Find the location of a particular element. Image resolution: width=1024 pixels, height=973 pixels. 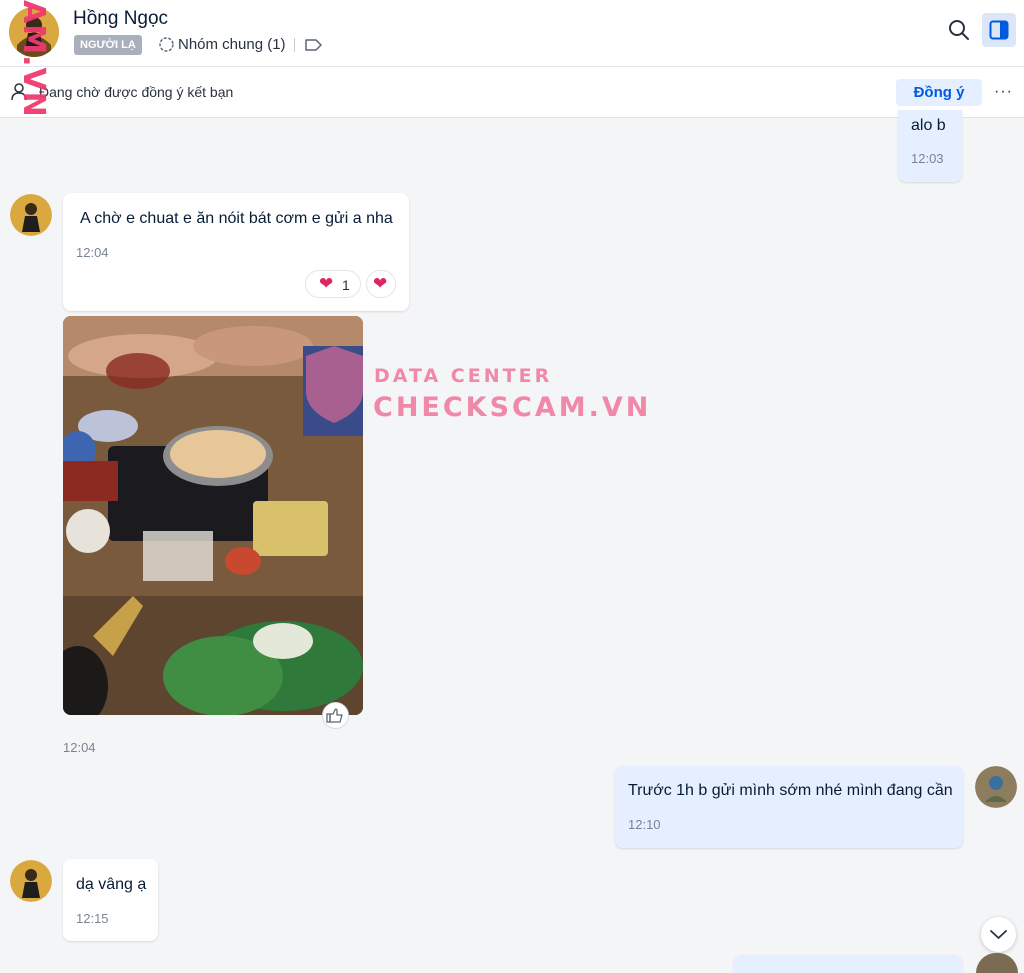

message-bubble-outgoing: alo b 12:03 is located at coordinates (930, 146).